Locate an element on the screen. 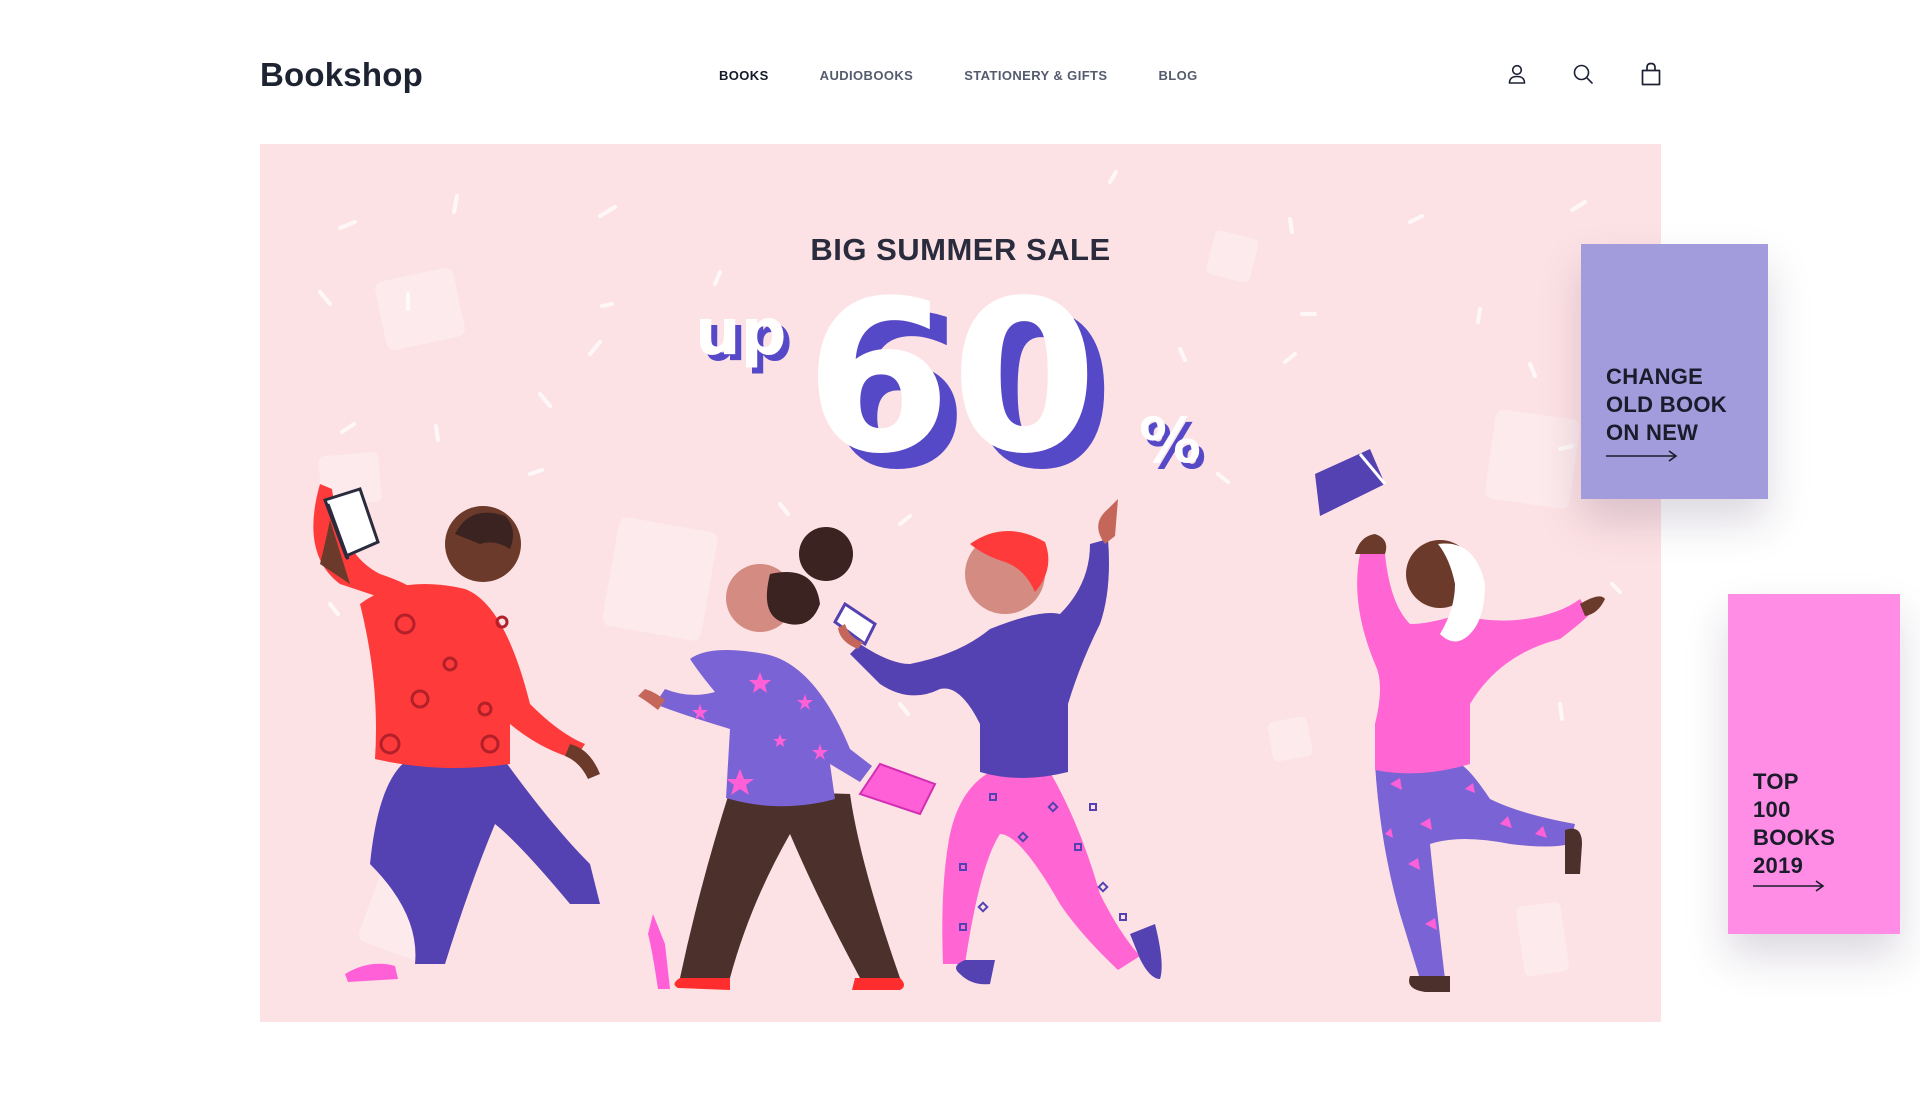  promo-card-label: TOP 100 BOOKS 2019 is located at coordinates (1794, 823).